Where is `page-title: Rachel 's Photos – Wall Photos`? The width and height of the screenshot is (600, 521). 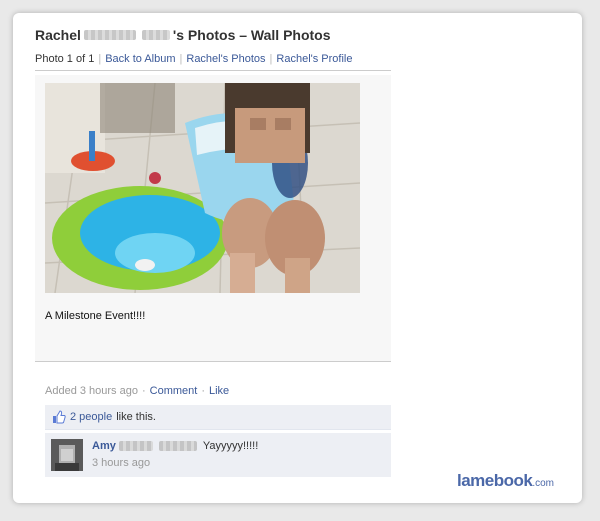
page-title: Rachel 's Photos – Wall Photos is located at coordinates (183, 35).